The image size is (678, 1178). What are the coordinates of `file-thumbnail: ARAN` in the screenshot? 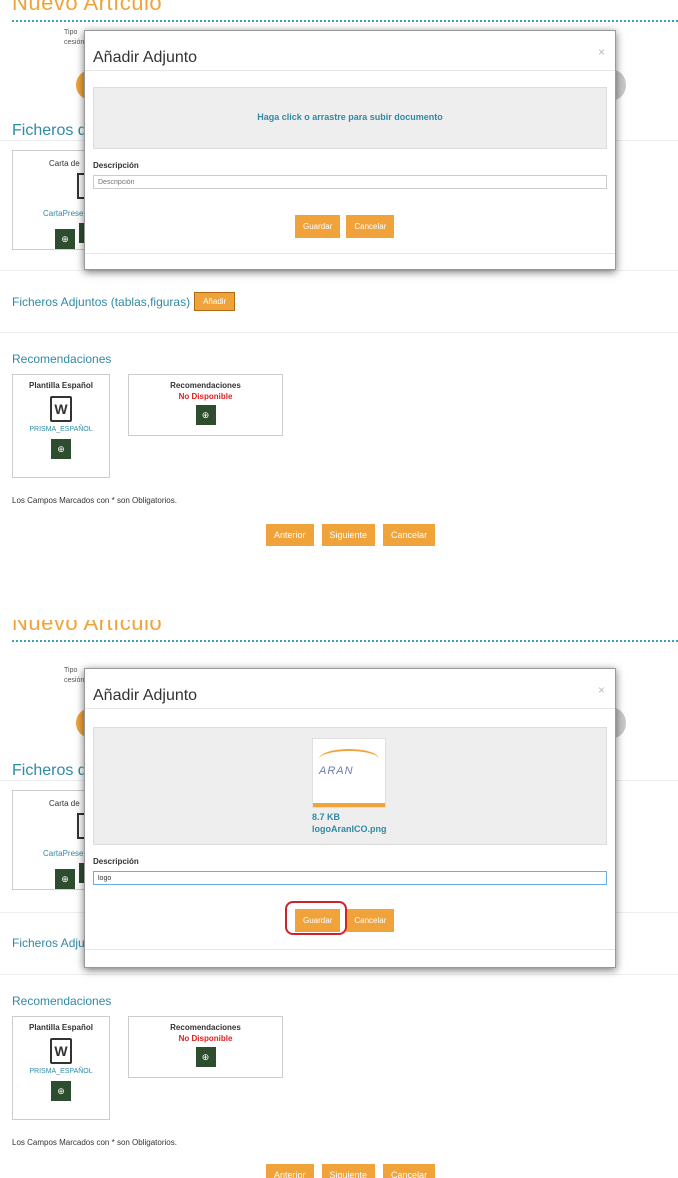 It's located at (349, 773).